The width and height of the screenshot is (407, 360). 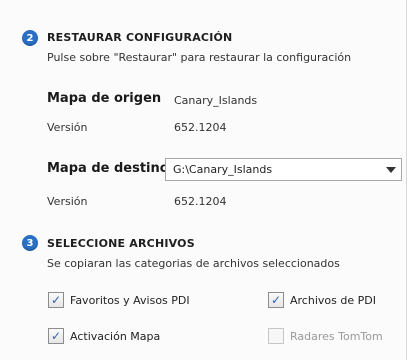 I want to click on speed-cameras-checkbox-label: Radares TomTom, so click(x=336, y=336).